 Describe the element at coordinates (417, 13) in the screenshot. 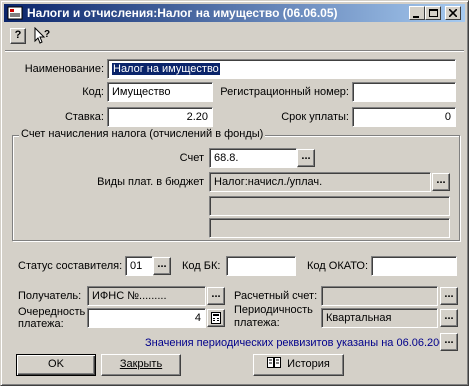

I see `minimize-button` at that location.